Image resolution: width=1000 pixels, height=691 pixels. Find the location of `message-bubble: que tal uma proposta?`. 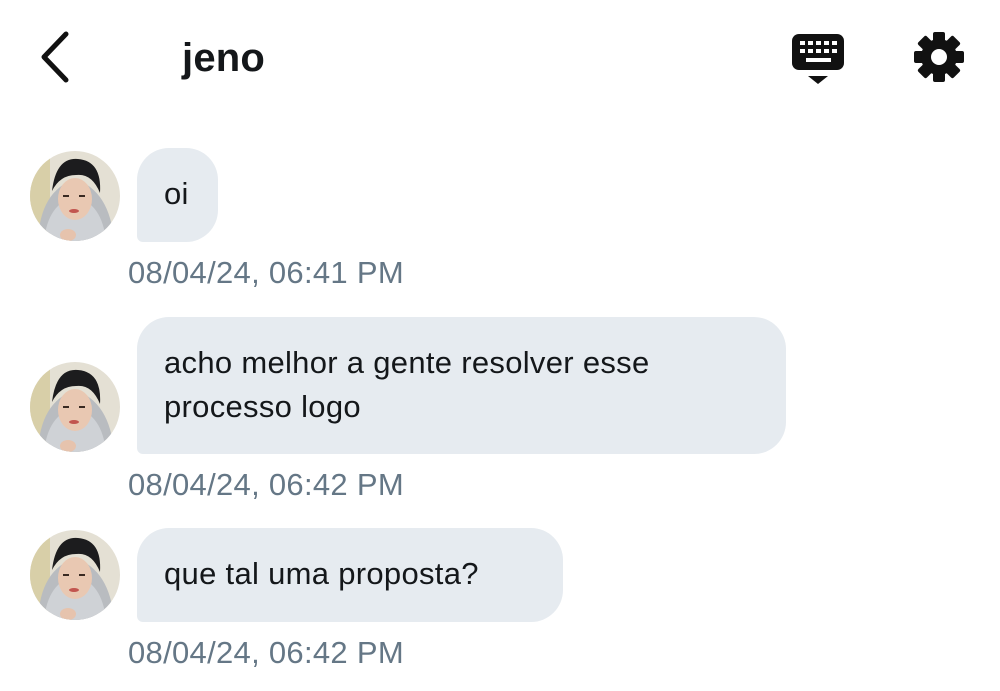

message-bubble: que tal uma proposta? is located at coordinates (350, 575).